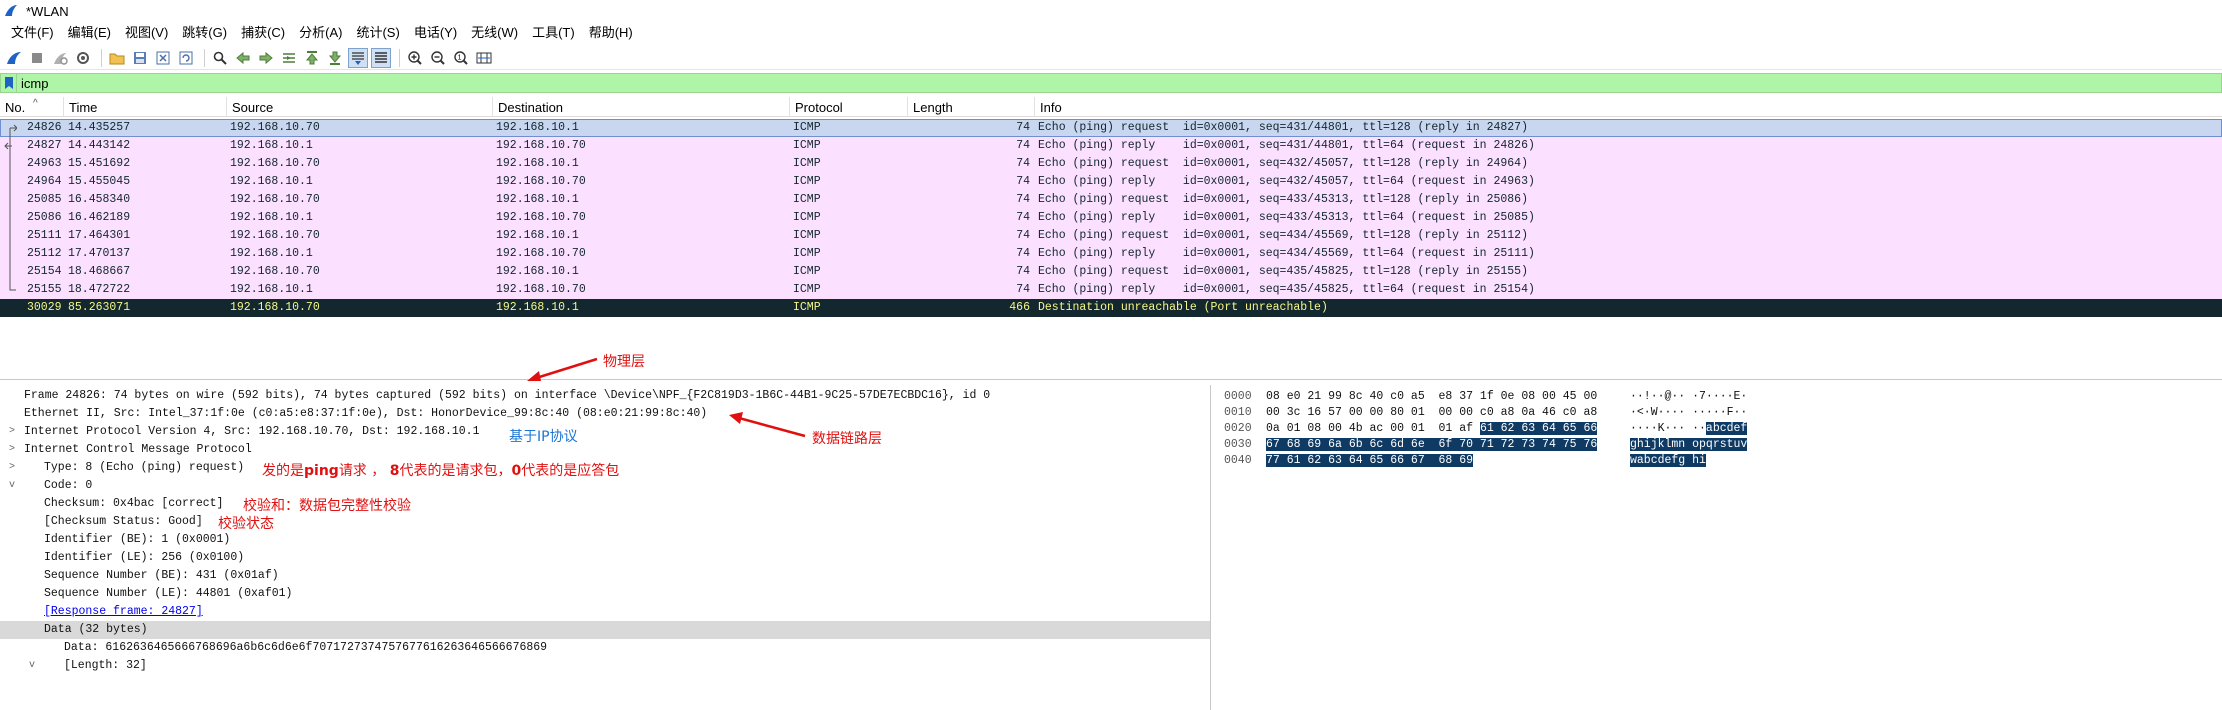 The height and width of the screenshot is (710, 2222). I want to click on cell-time: 18.472722, so click(99, 289).